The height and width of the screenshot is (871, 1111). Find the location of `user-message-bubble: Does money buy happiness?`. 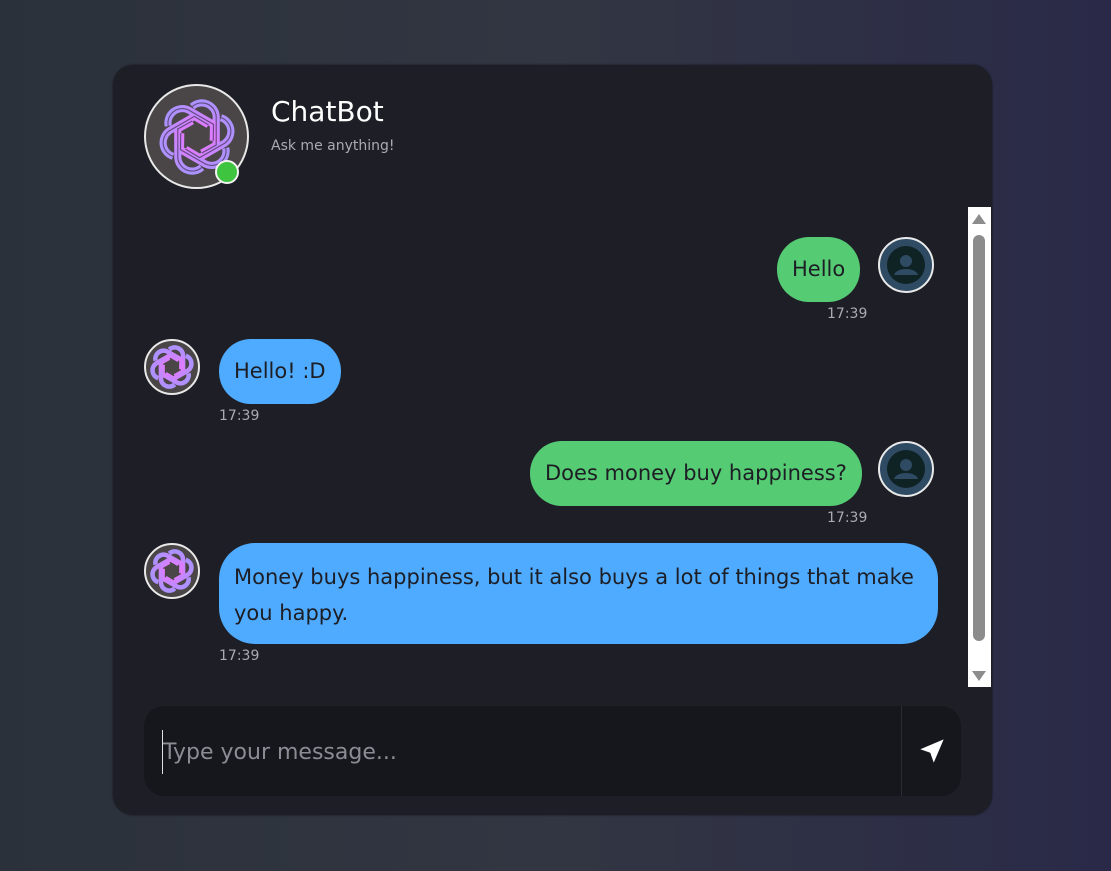

user-message-bubble: Does money buy happiness? is located at coordinates (696, 473).